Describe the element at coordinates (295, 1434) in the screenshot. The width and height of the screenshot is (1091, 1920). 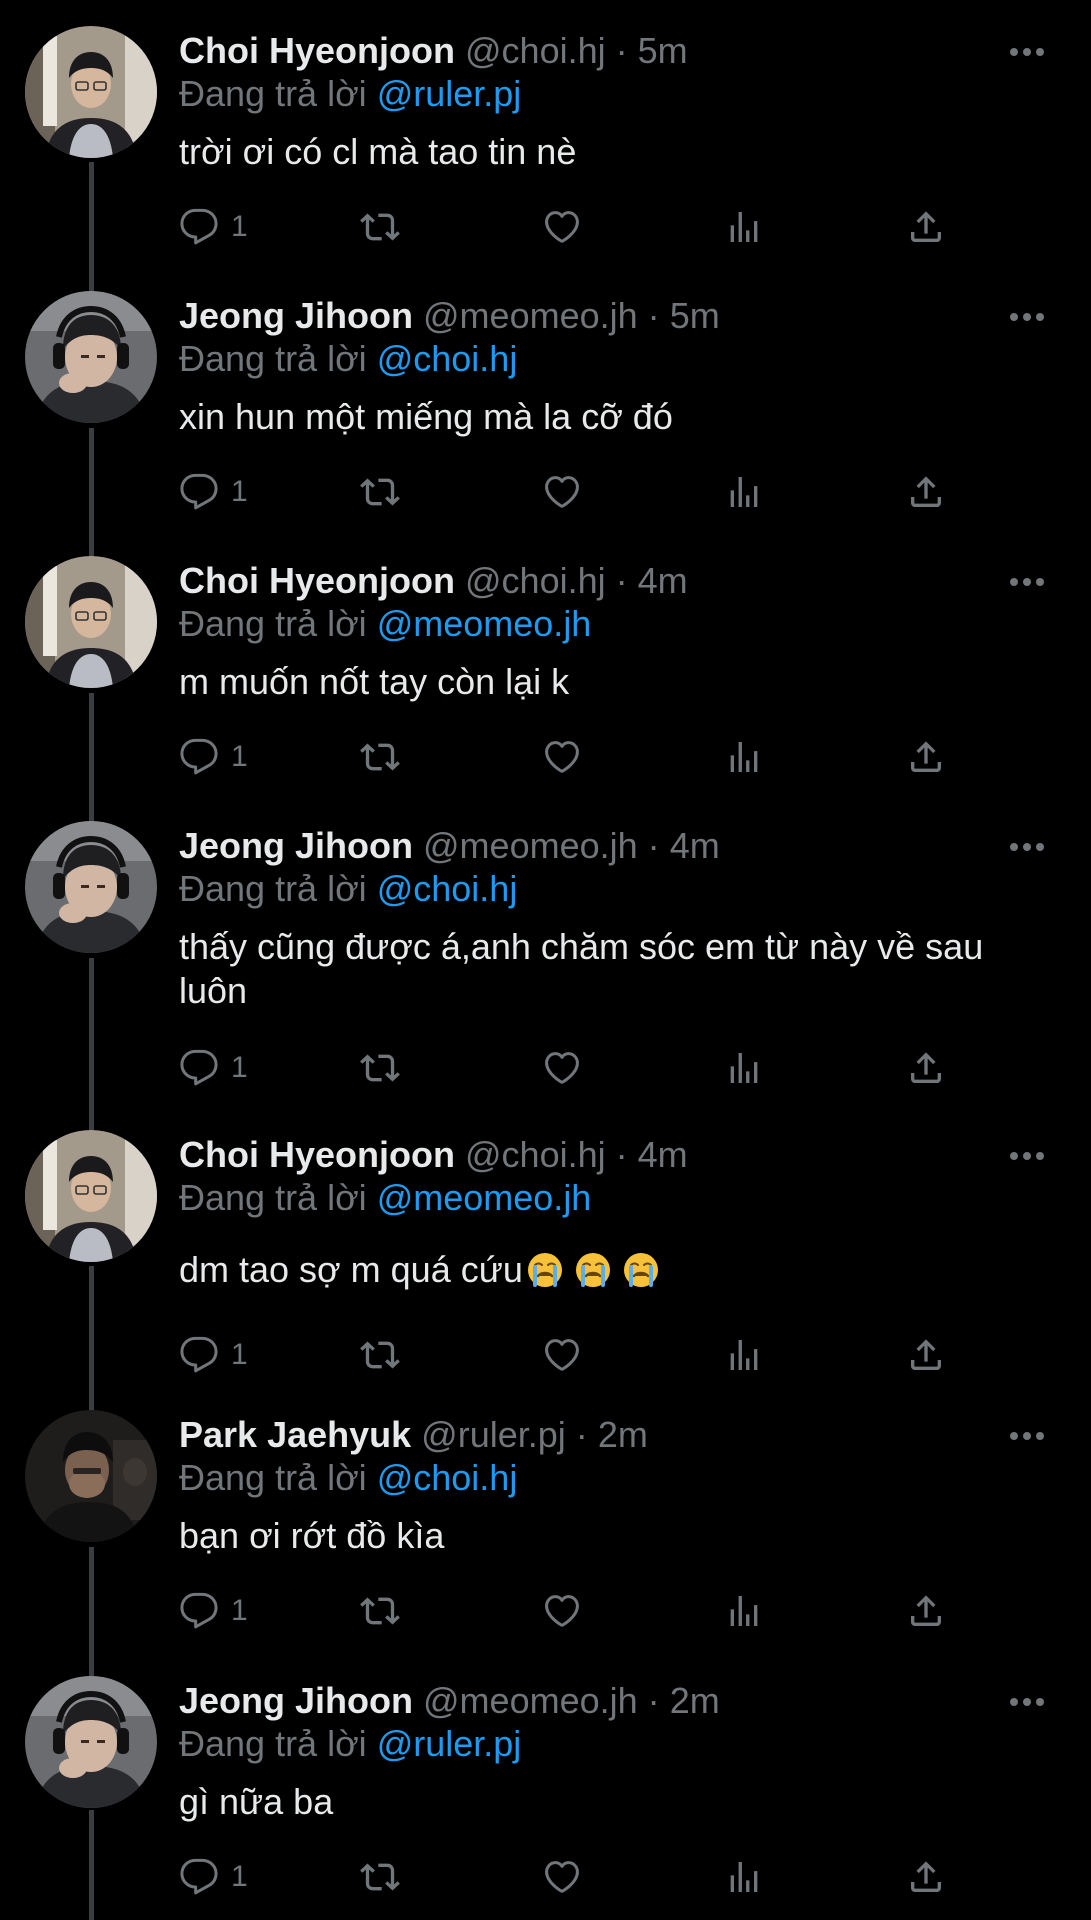
I see `display-name: Park Jaehyuk` at that location.